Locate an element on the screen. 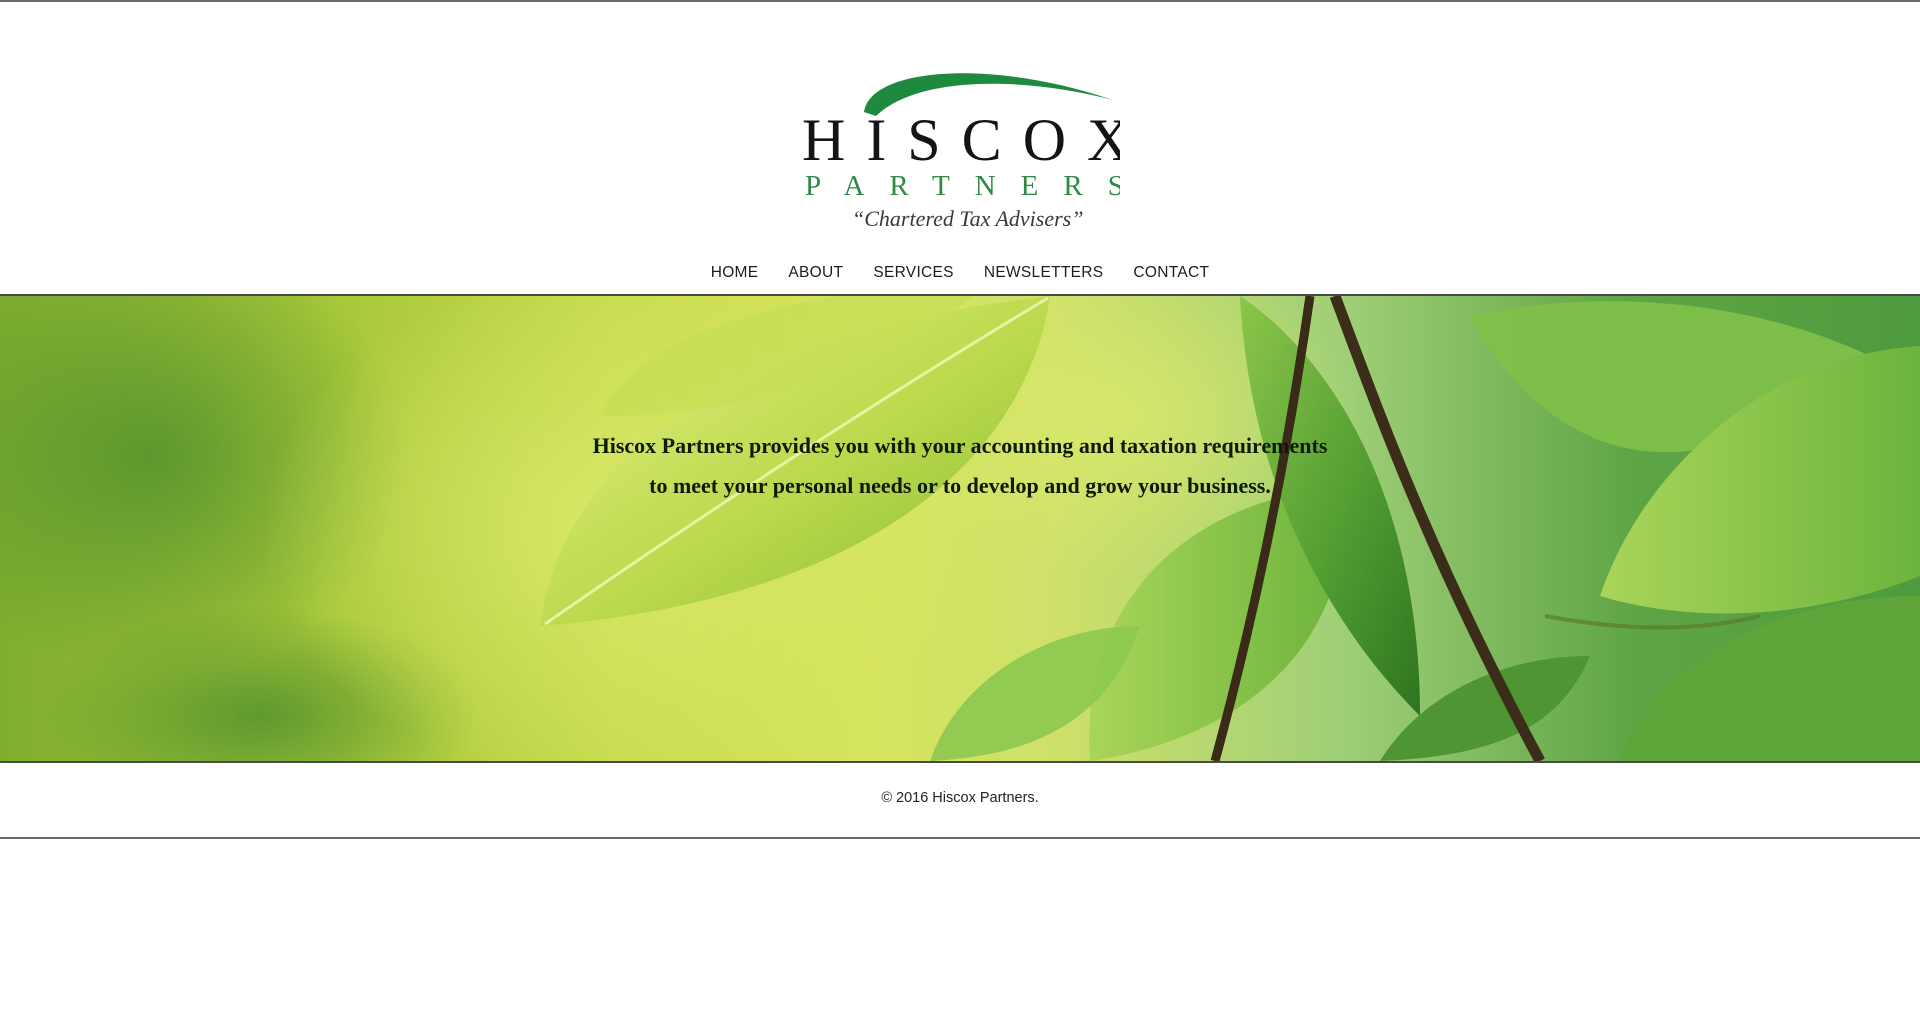 This screenshot has width=1920, height=1015. logo: HISCOX PARTNERS “Chartered Tax Advisers” is located at coordinates (960, 147).